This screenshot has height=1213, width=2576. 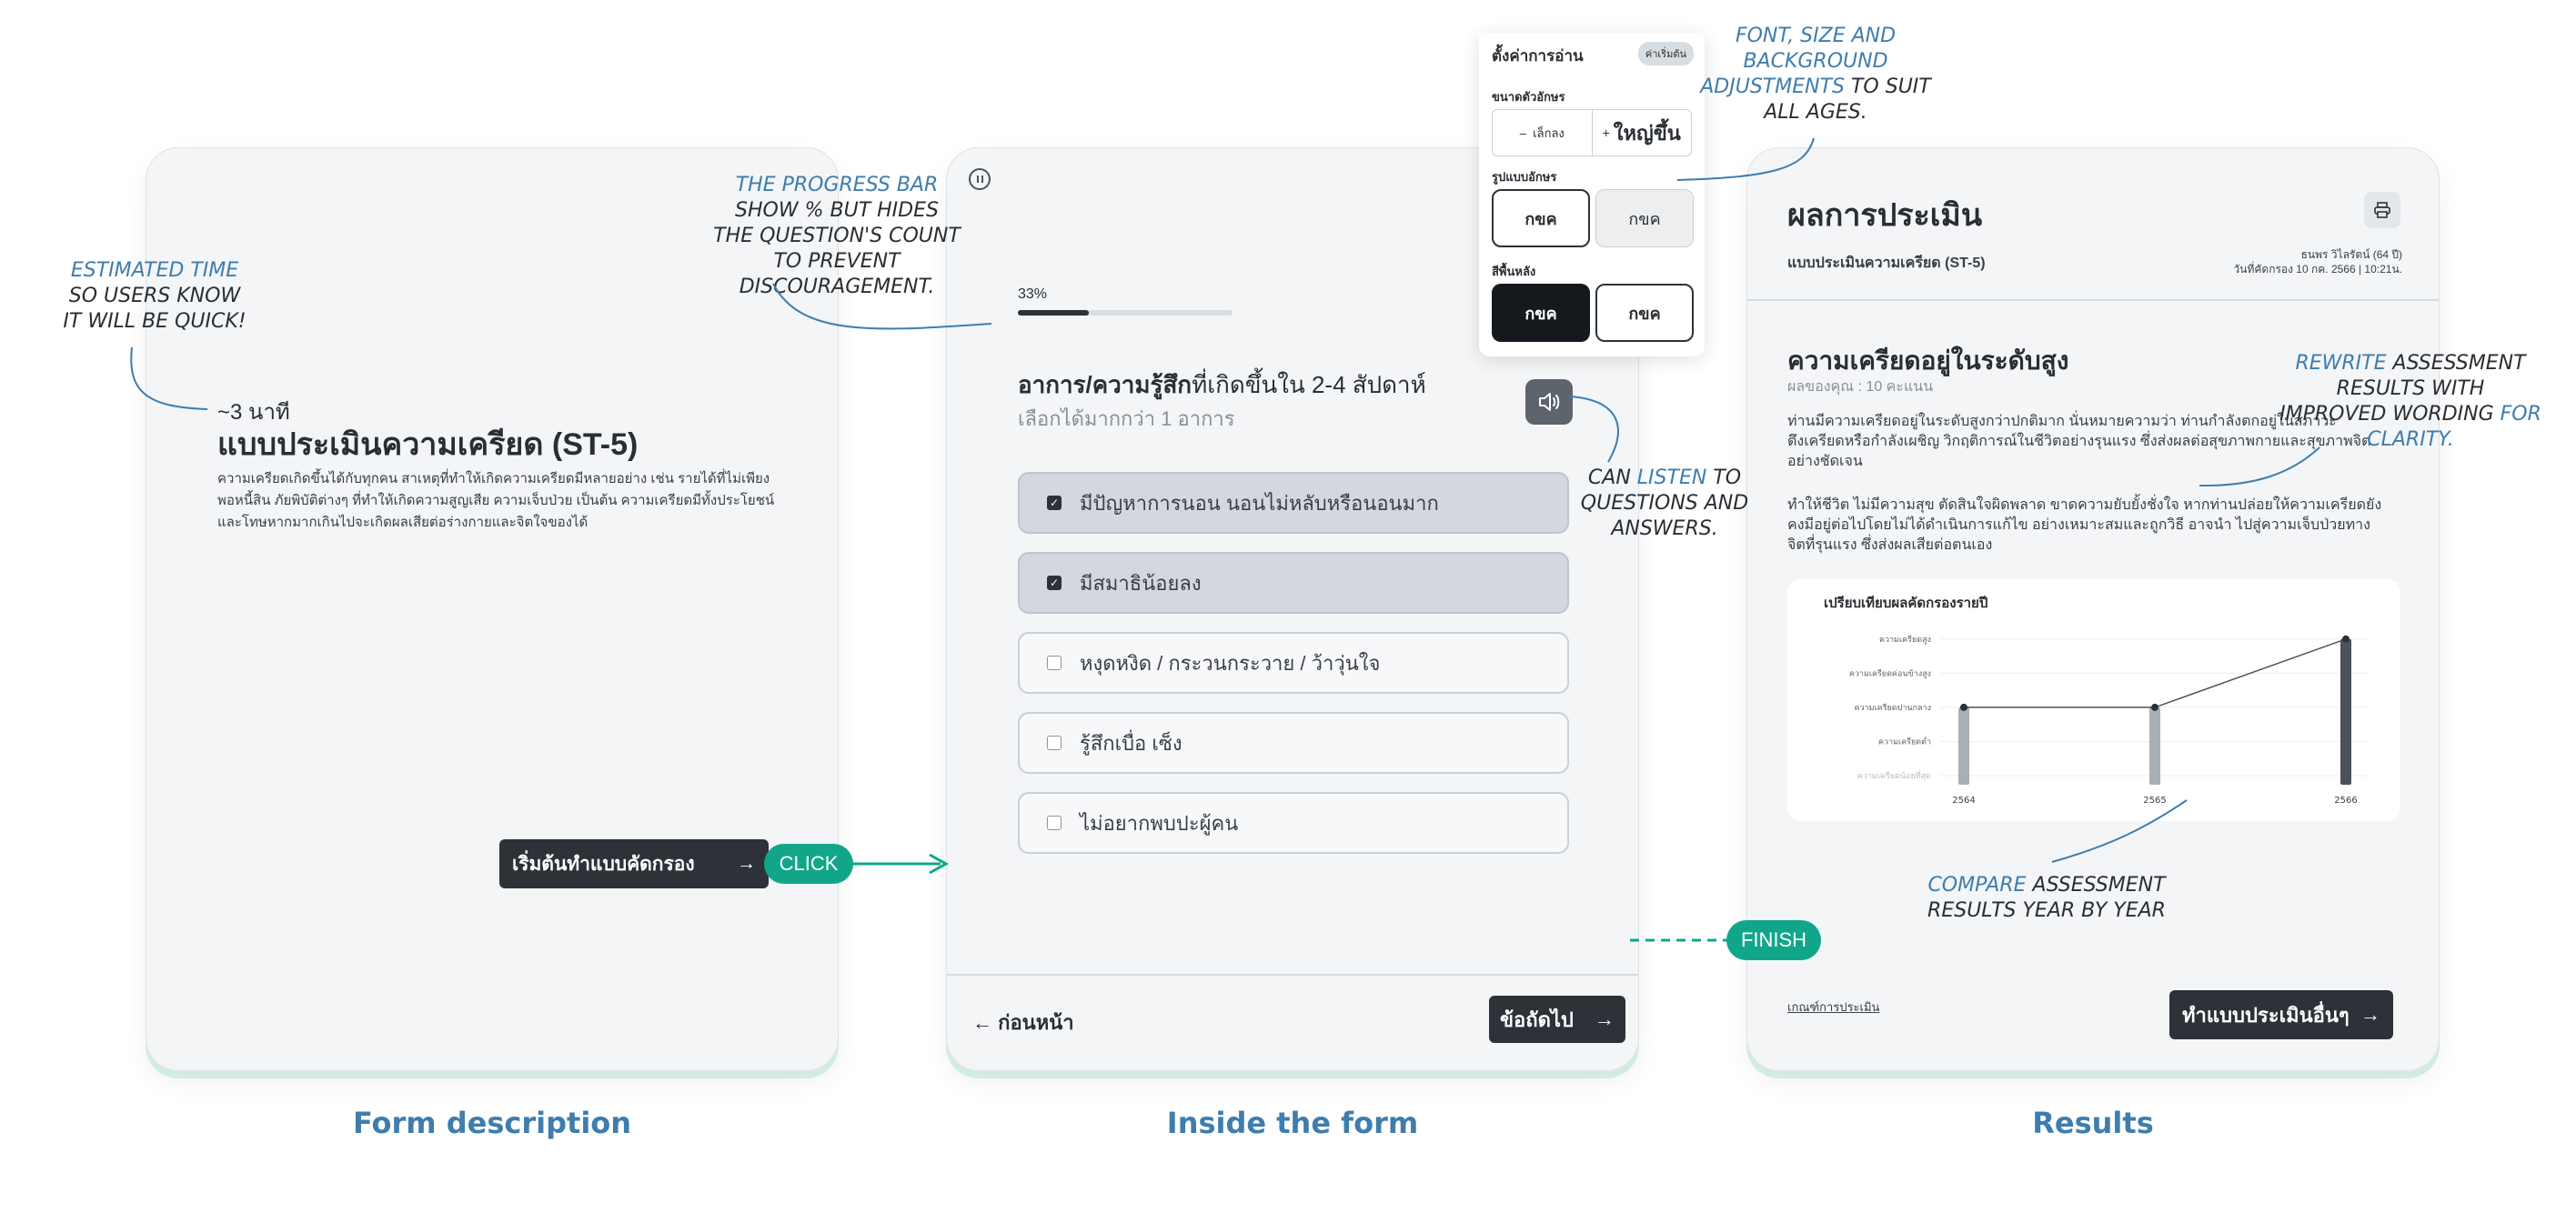 What do you see at coordinates (1890, 673) in the screenshot?
I see `y-tick-label: ความเครียดค่อนข้างสูง` at bounding box center [1890, 673].